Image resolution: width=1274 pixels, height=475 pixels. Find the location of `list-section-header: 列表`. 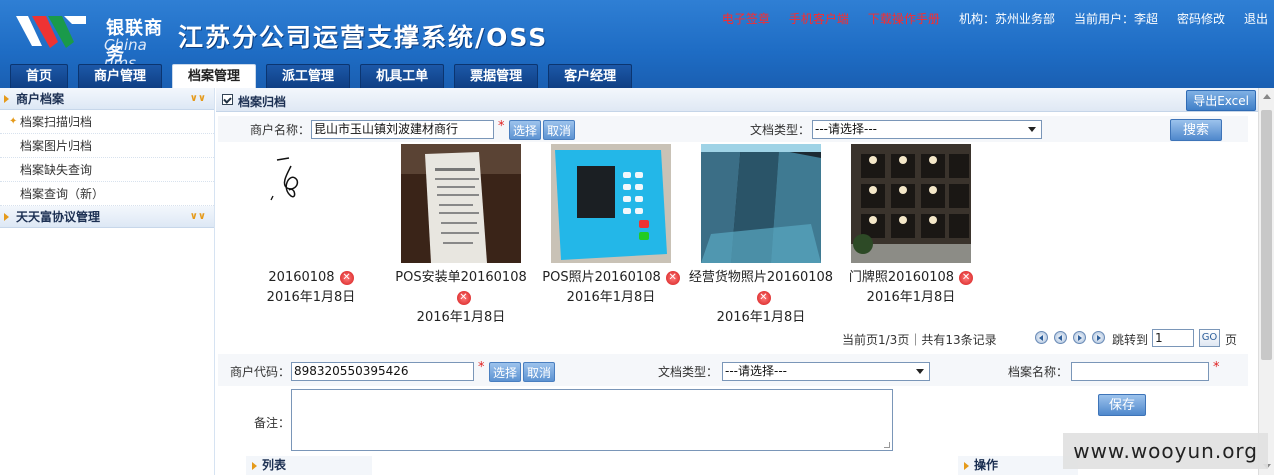

list-section-header: 列表 is located at coordinates (309, 465).